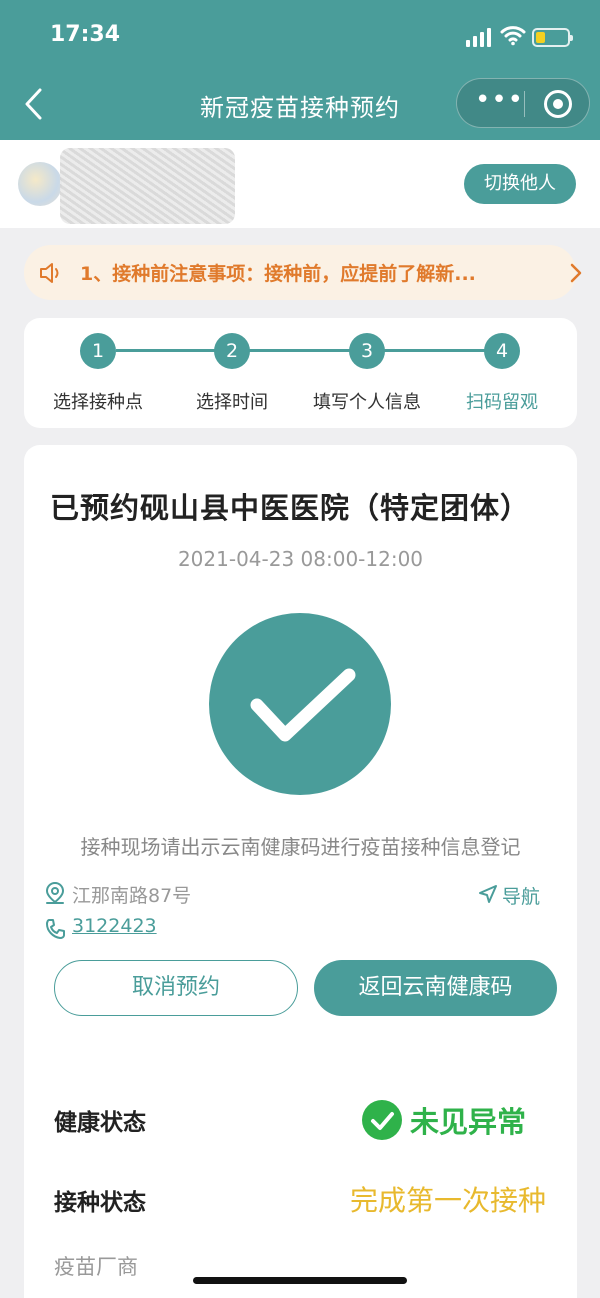 The image size is (600, 1298). I want to click on back-button, so click(34, 104).